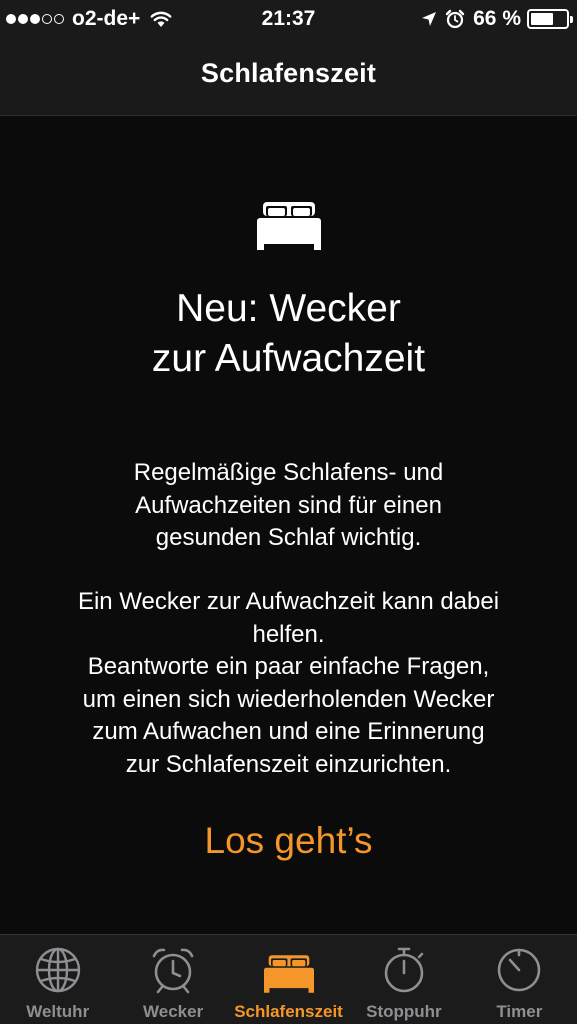 This screenshot has width=577, height=1024. I want to click on tab-stoppuhr: Stoppuhr, so click(403, 979).